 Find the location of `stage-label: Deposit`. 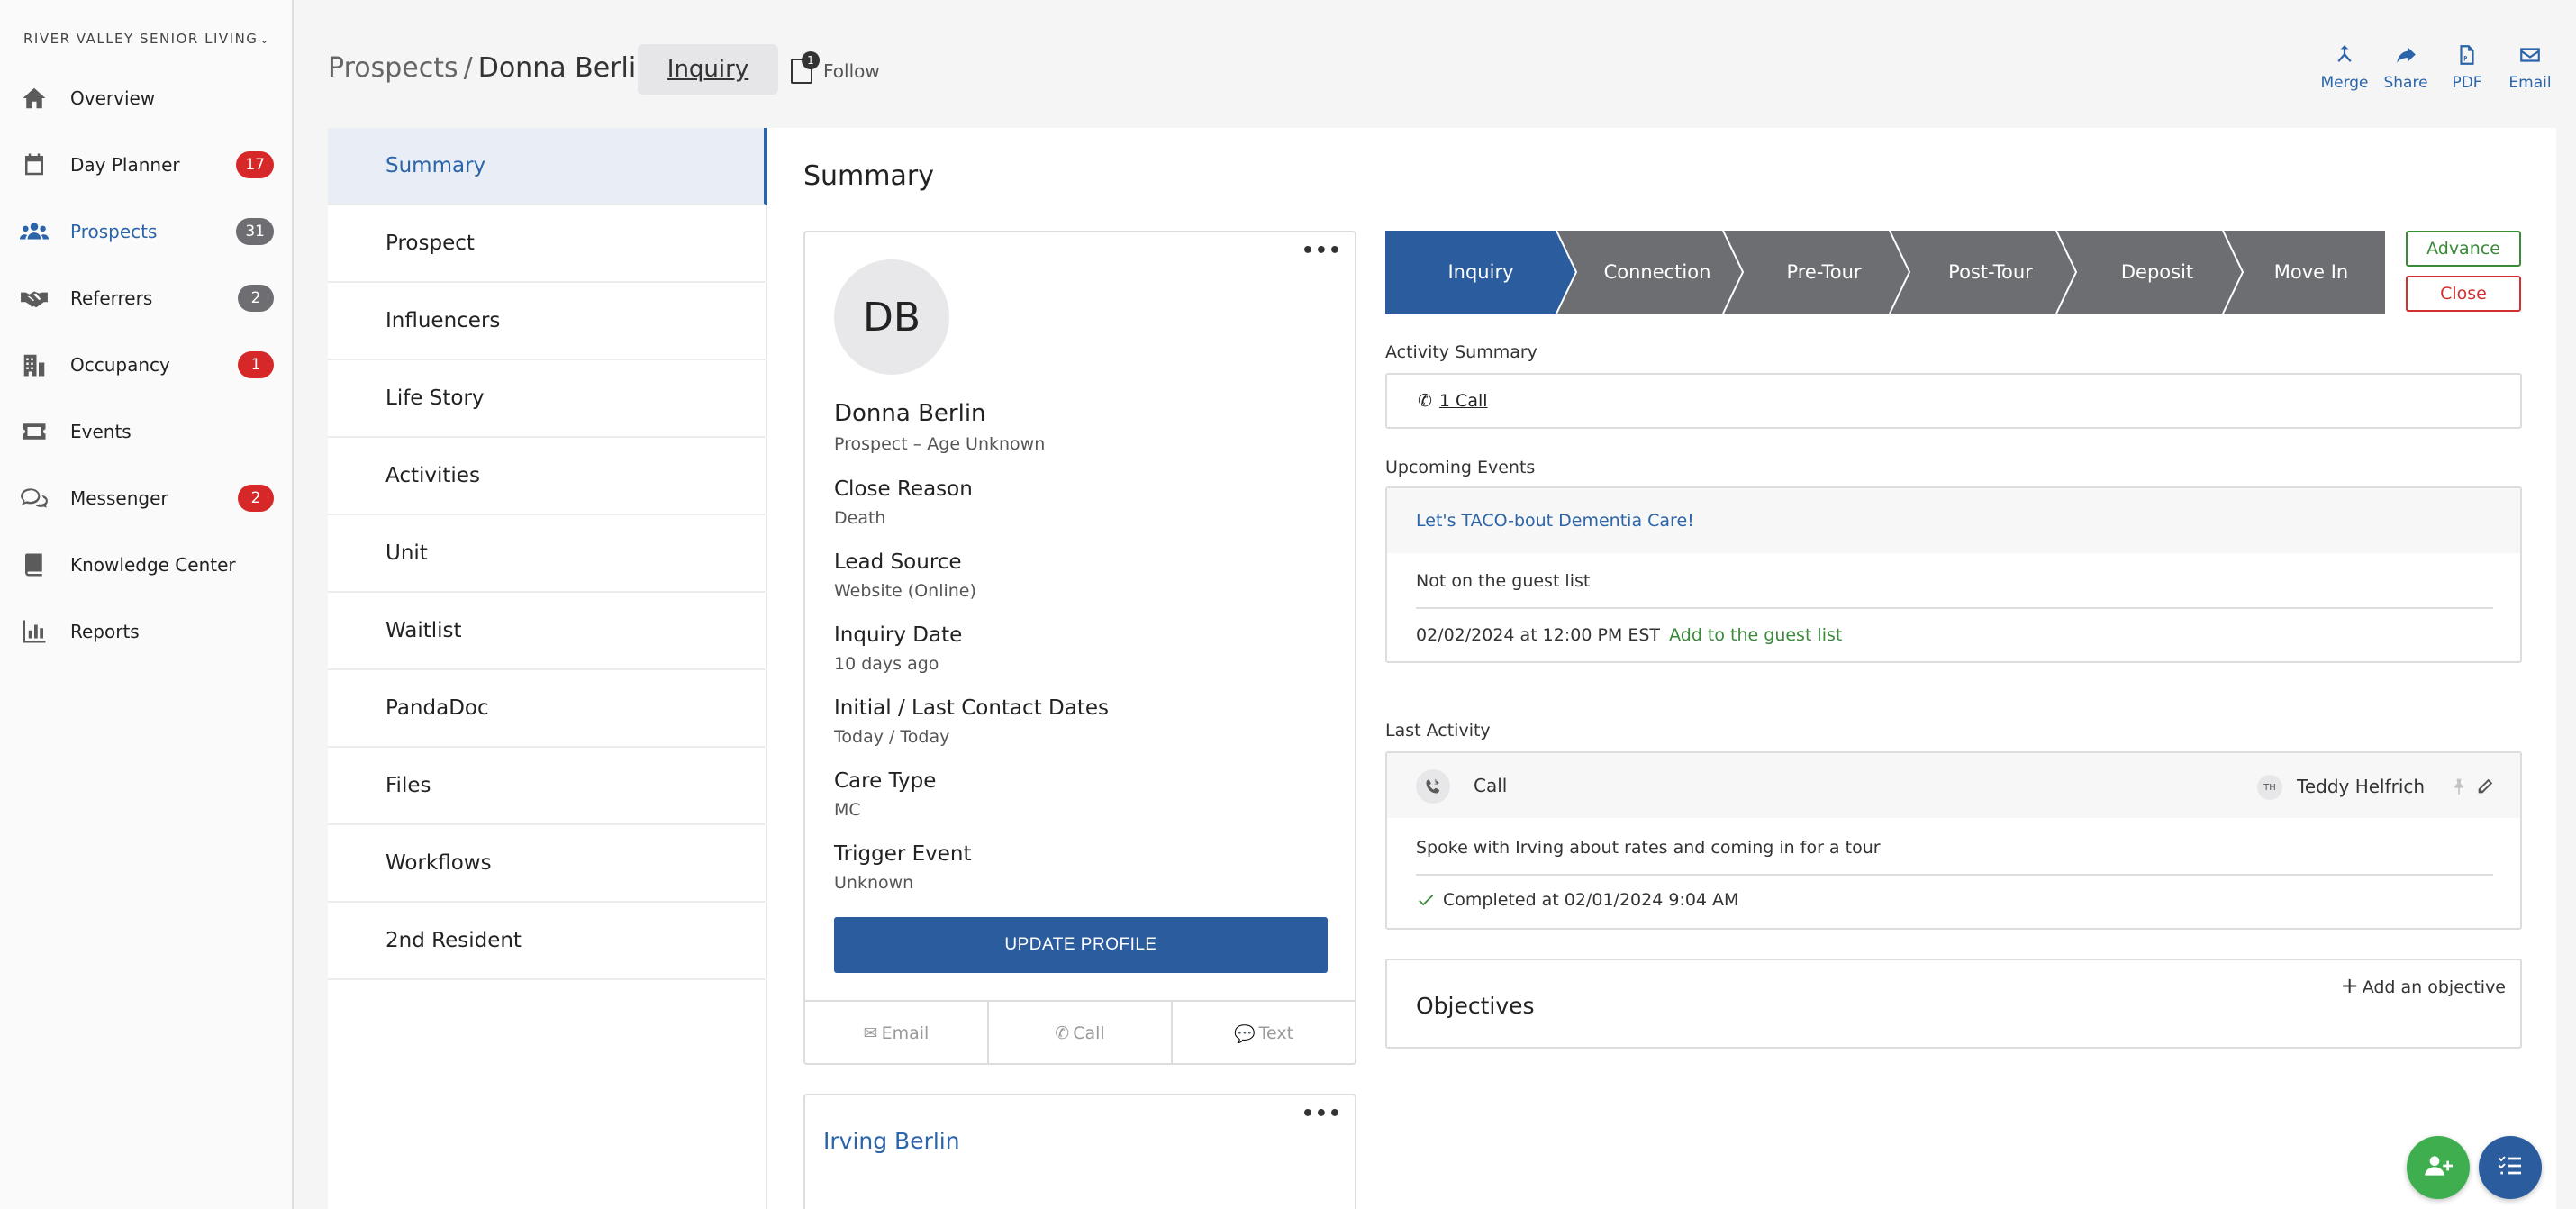

stage-label: Deposit is located at coordinates (2157, 272).